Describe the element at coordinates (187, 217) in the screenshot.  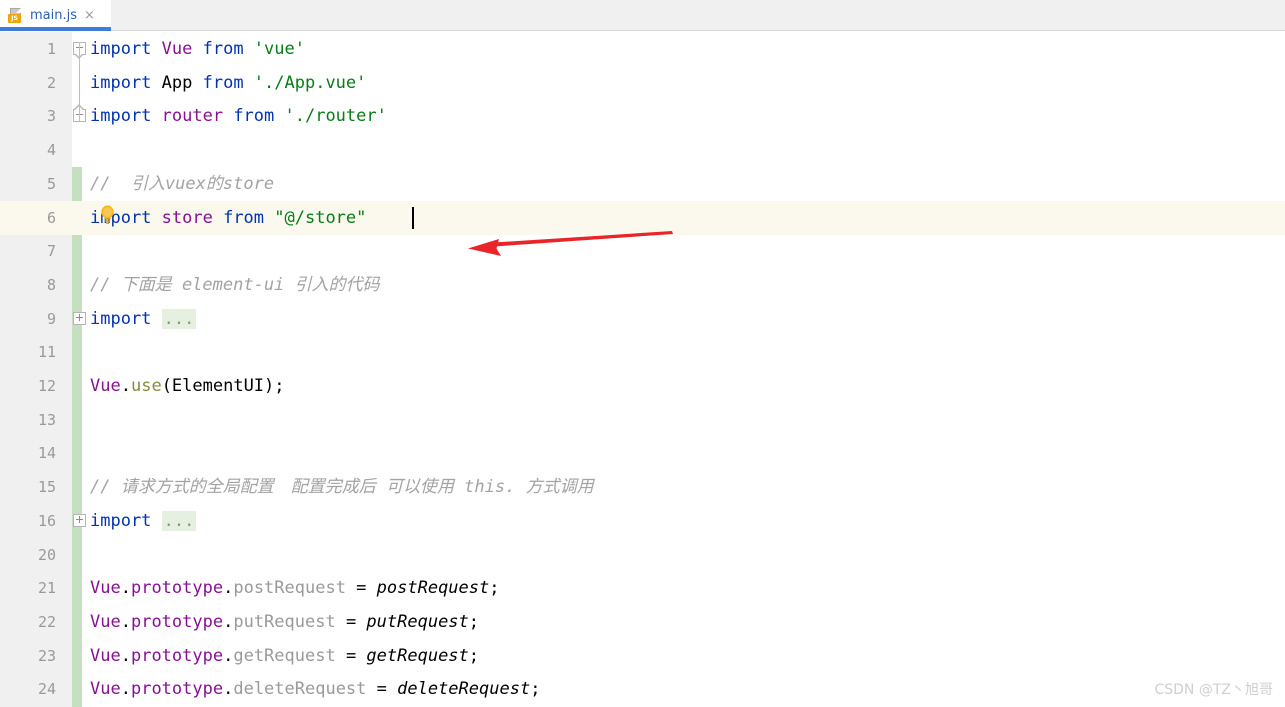
I see `code-token: store` at that location.